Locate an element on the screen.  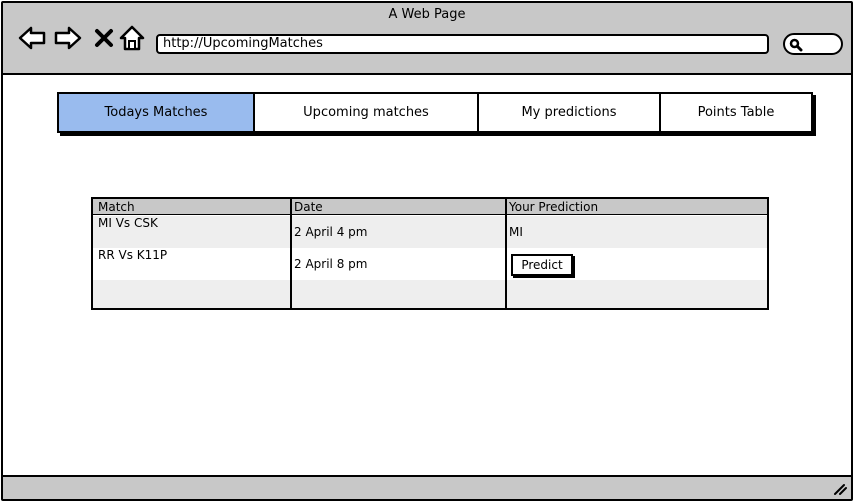
header-match: Match is located at coordinates (116, 207).